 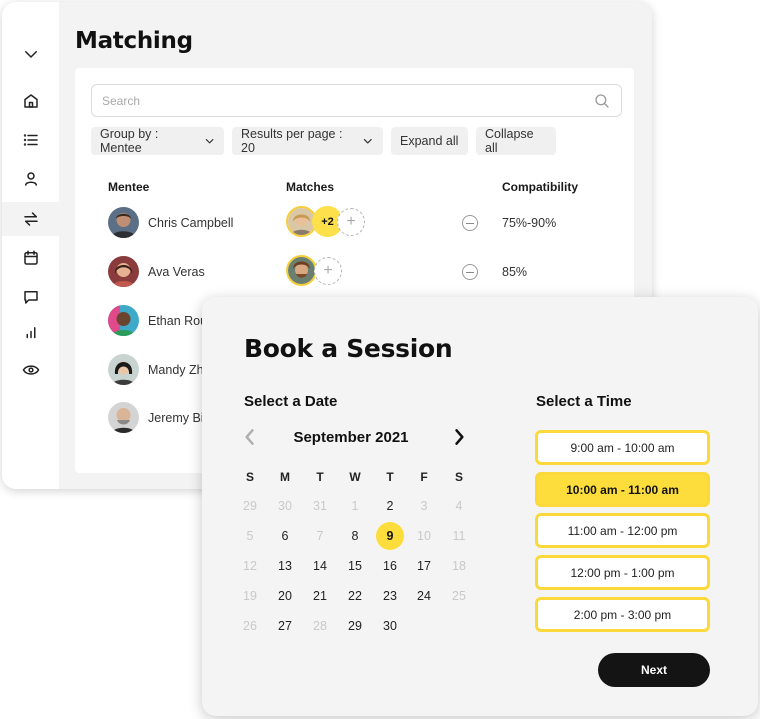 What do you see at coordinates (250, 626) in the screenshot?
I see `calendar-day: 26` at bounding box center [250, 626].